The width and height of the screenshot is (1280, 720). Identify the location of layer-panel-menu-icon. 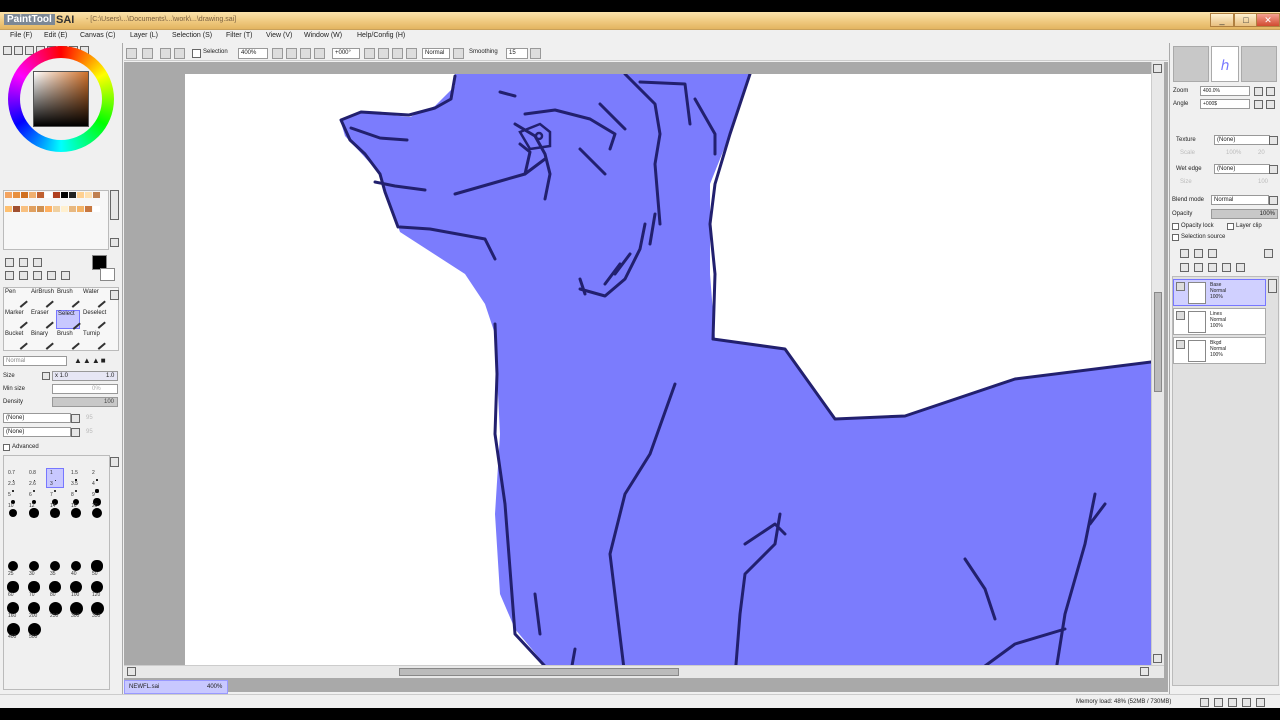
(1268, 253).